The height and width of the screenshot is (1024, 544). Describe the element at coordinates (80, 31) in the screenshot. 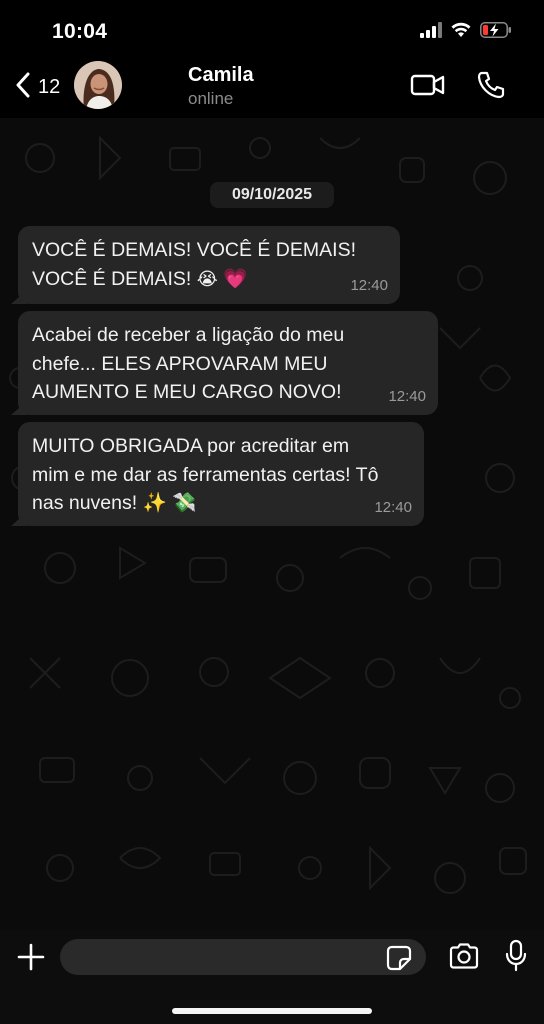

I see `status-time: 10:04` at that location.